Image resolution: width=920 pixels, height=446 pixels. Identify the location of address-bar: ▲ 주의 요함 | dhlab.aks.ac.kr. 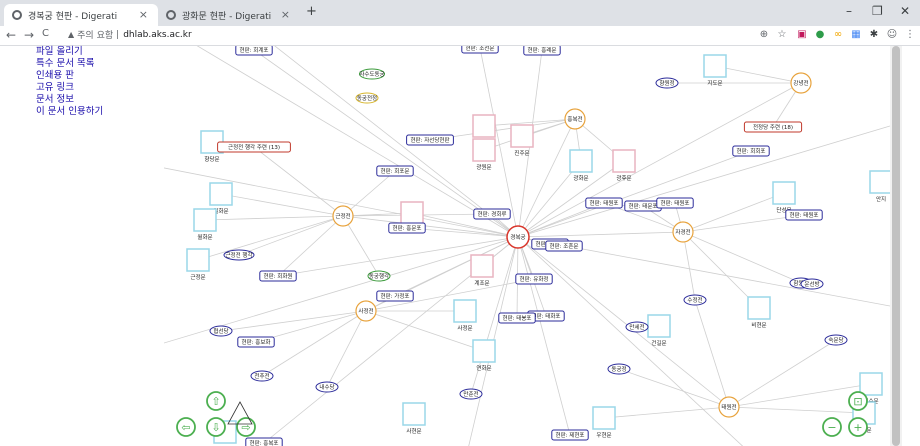
(130, 35).